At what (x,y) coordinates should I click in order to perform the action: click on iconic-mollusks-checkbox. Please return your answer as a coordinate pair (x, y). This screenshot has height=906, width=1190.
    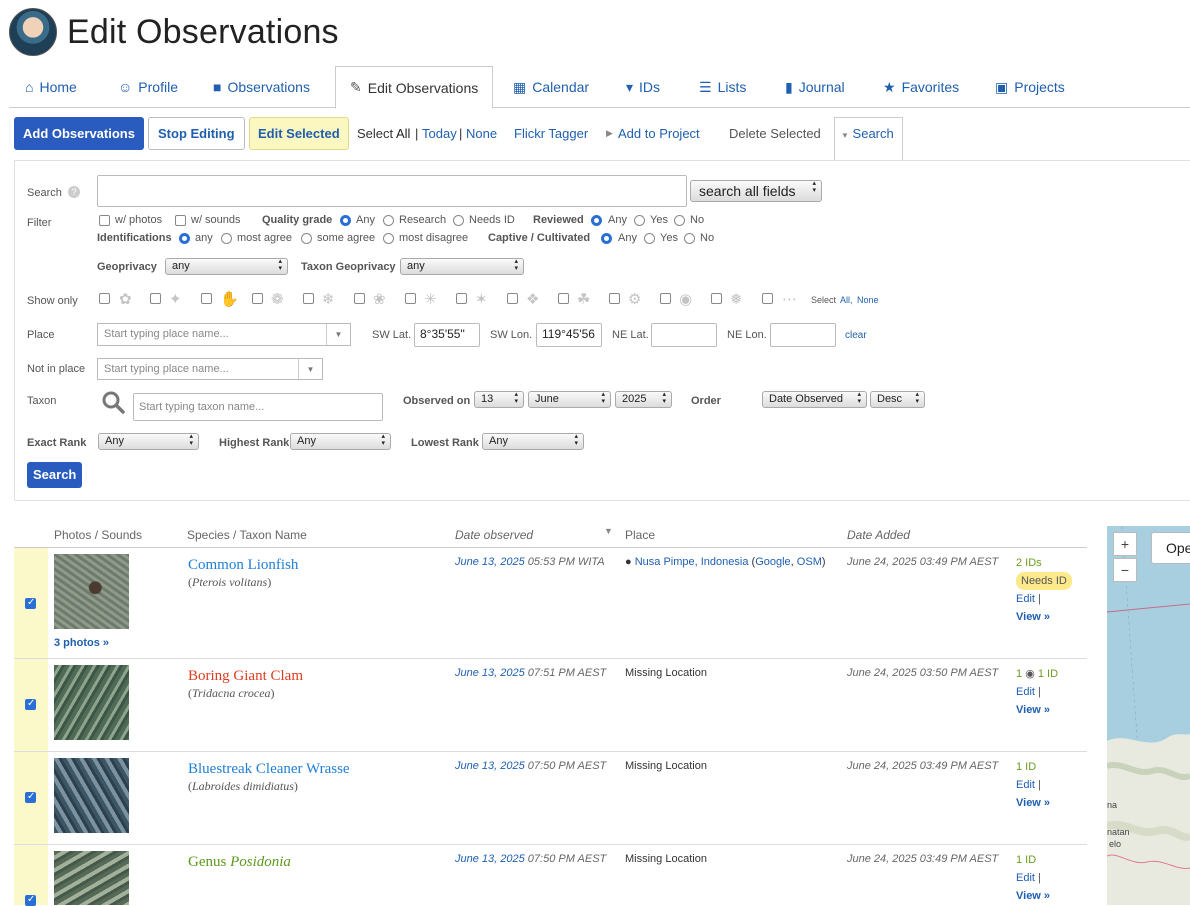
    Looking at the image, I should click on (665, 298).